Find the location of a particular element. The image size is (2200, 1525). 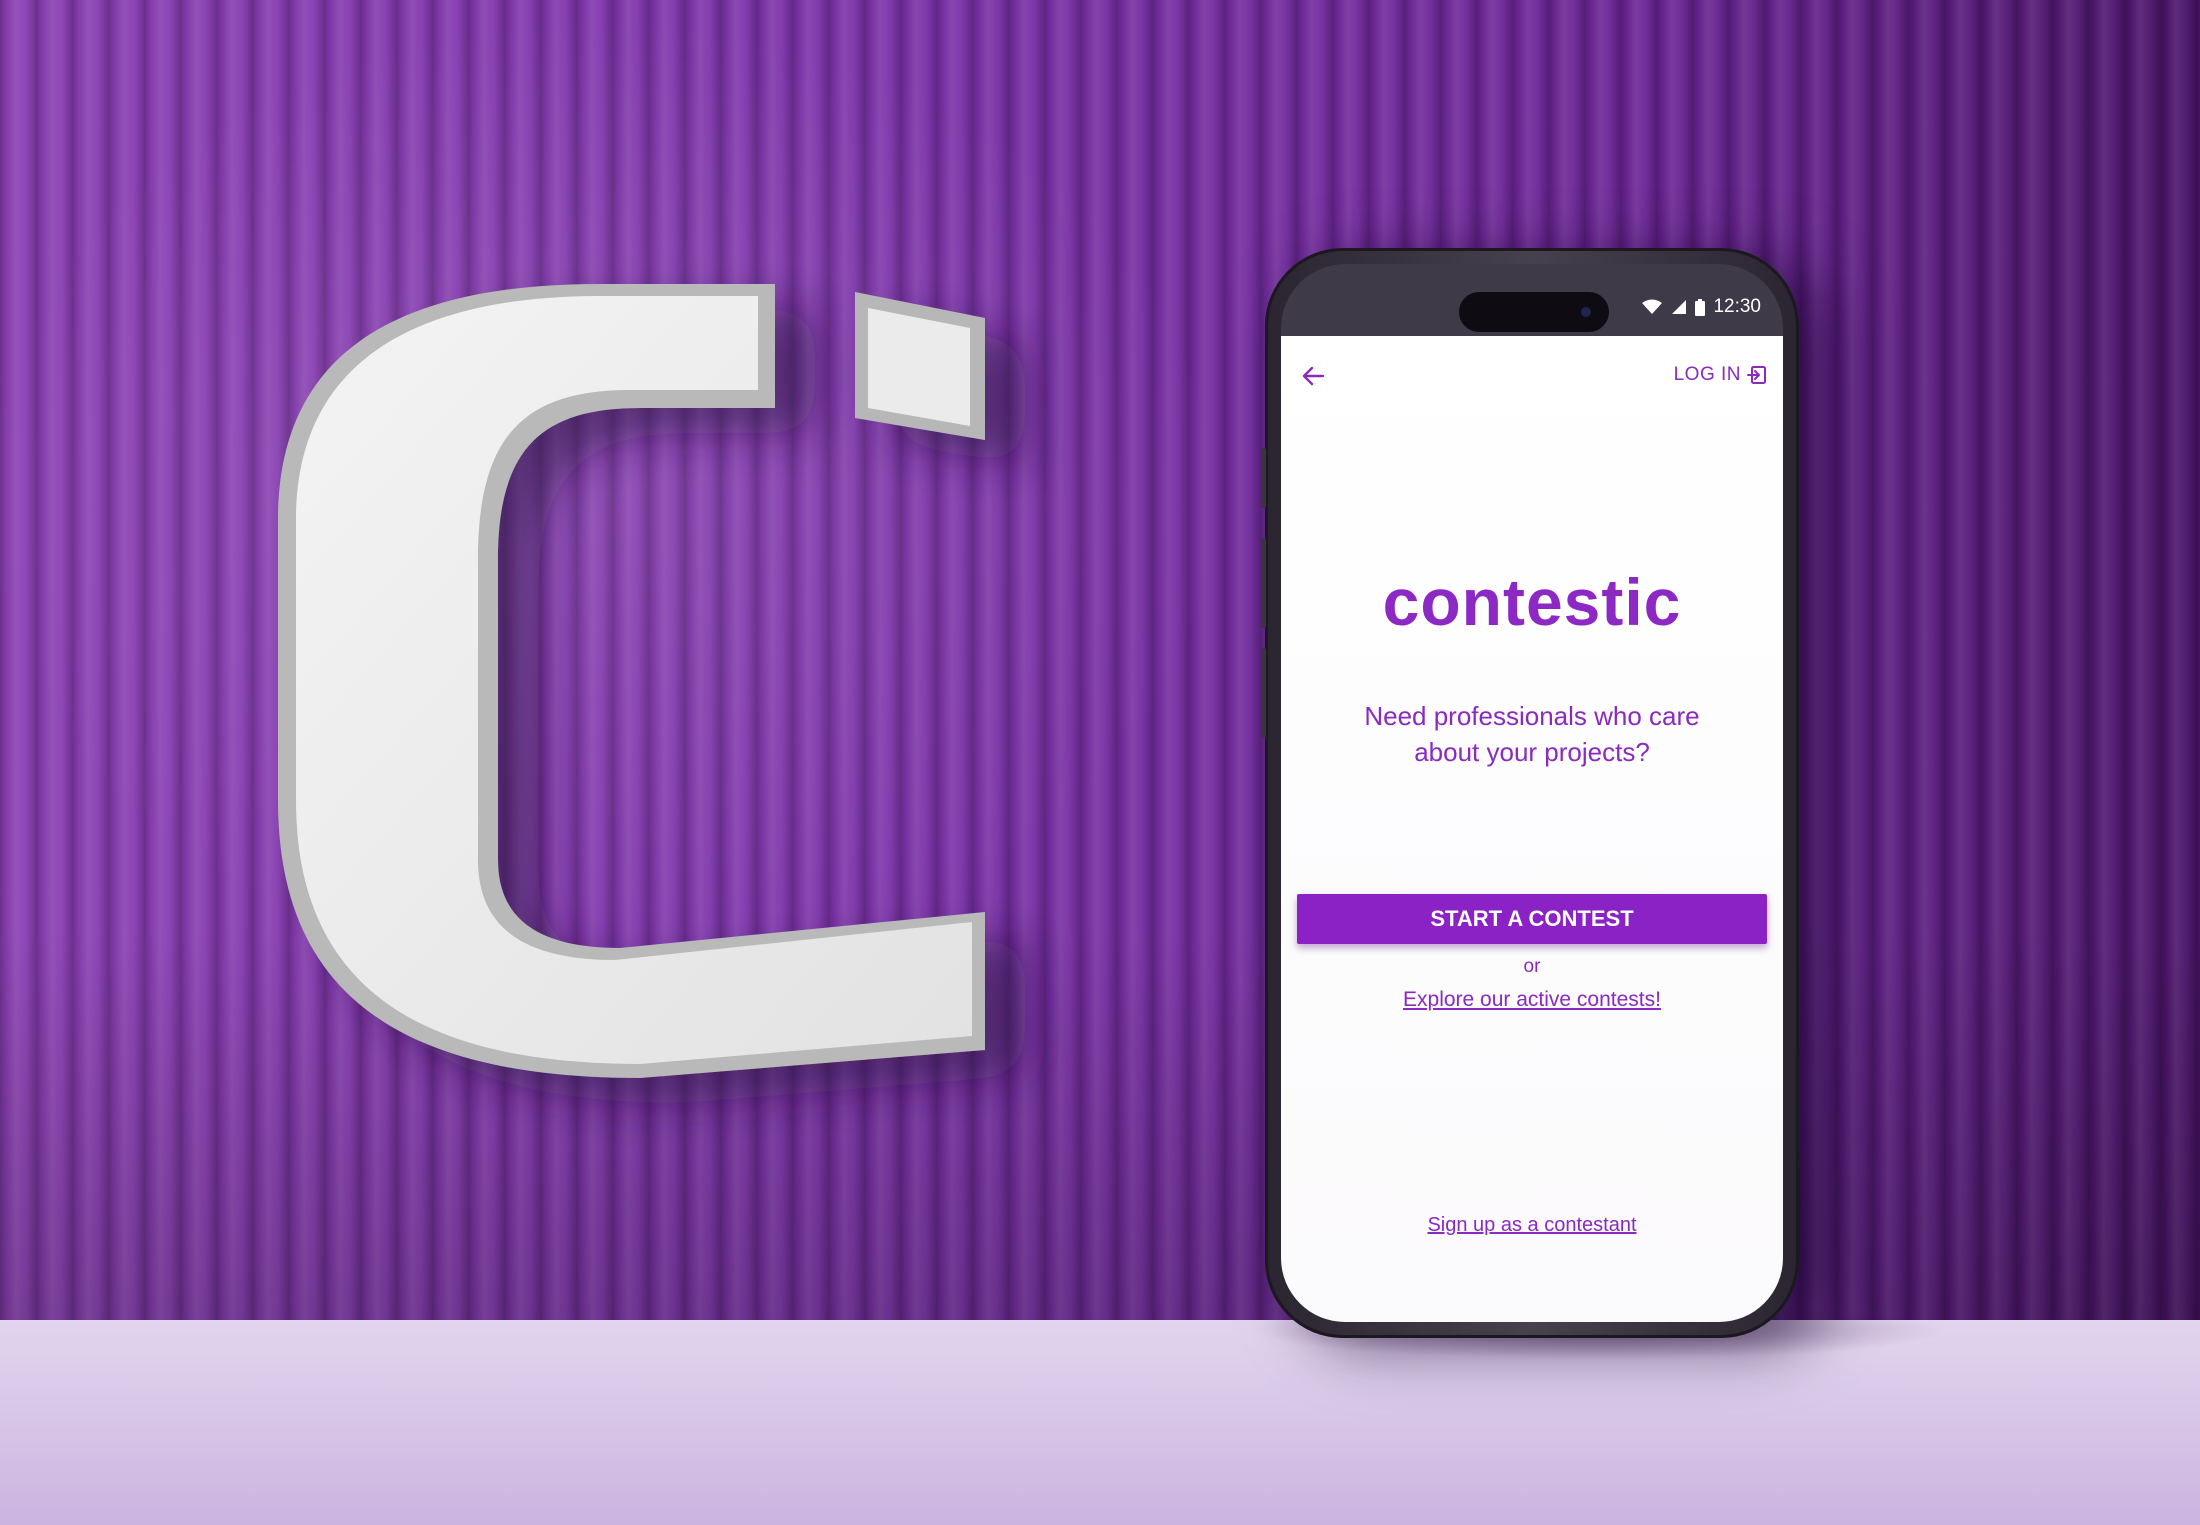

status-indicators: 12:30 is located at coordinates (1701, 307).